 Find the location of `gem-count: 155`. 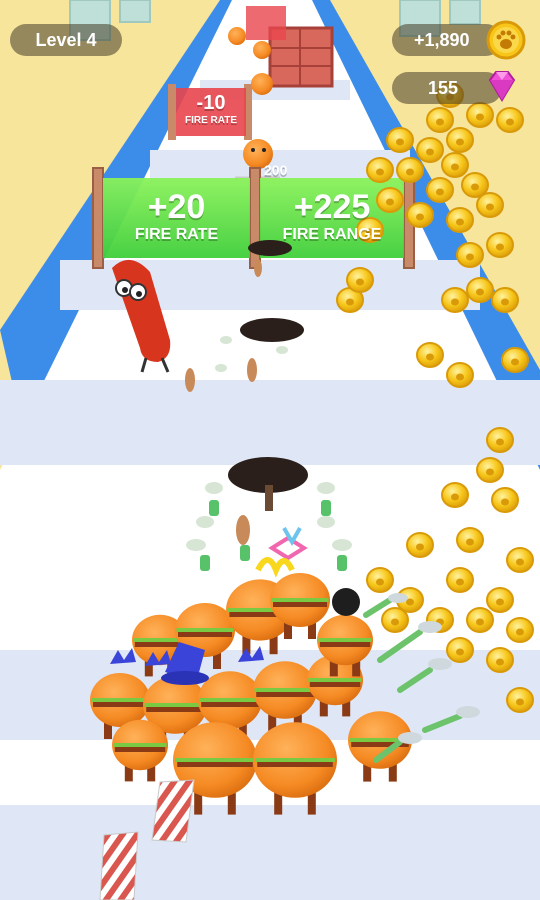

gem-count: 155 is located at coordinates (443, 87).